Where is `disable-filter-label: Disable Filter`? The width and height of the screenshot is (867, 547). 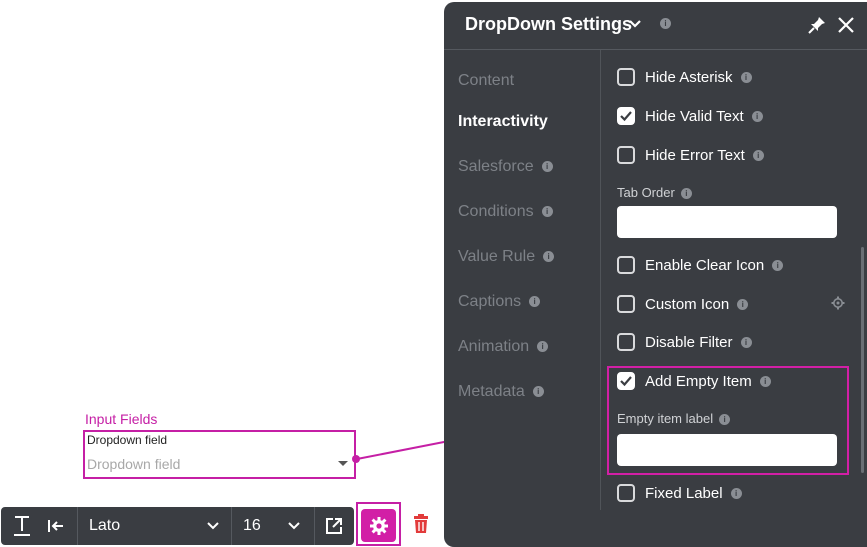 disable-filter-label: Disable Filter is located at coordinates (689, 342).